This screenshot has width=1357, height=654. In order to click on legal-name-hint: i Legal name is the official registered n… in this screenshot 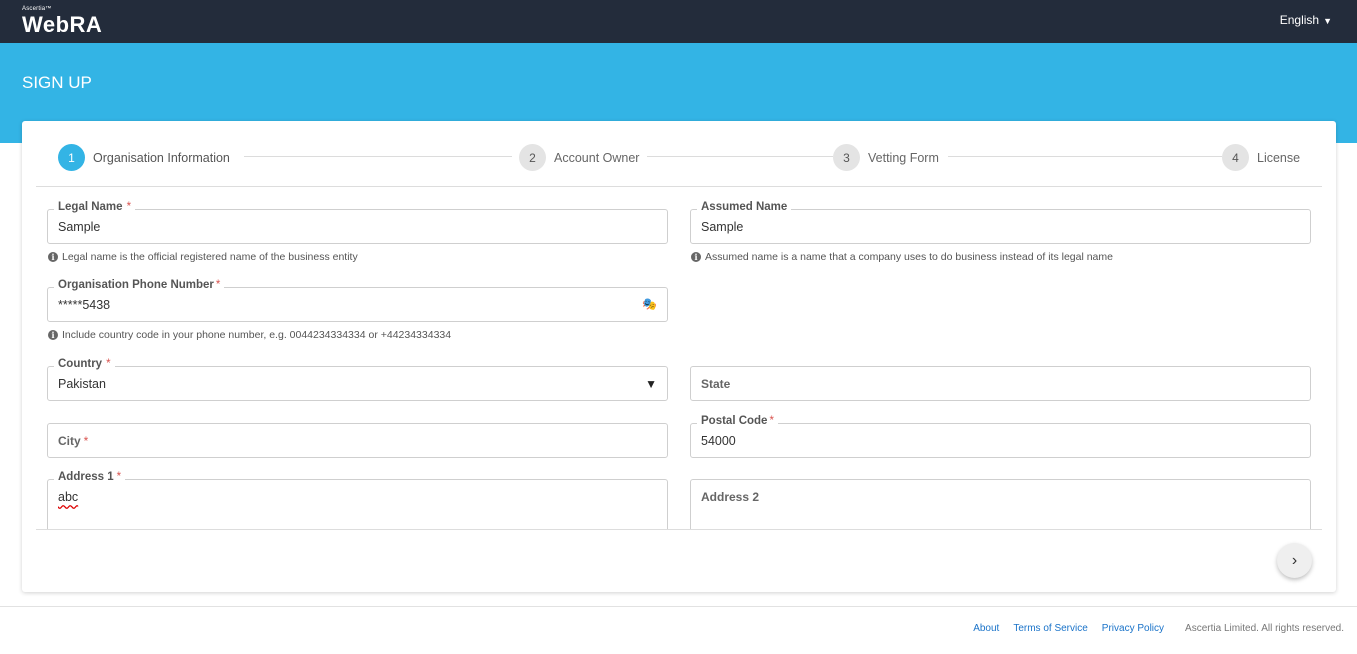, I will do `click(203, 257)`.